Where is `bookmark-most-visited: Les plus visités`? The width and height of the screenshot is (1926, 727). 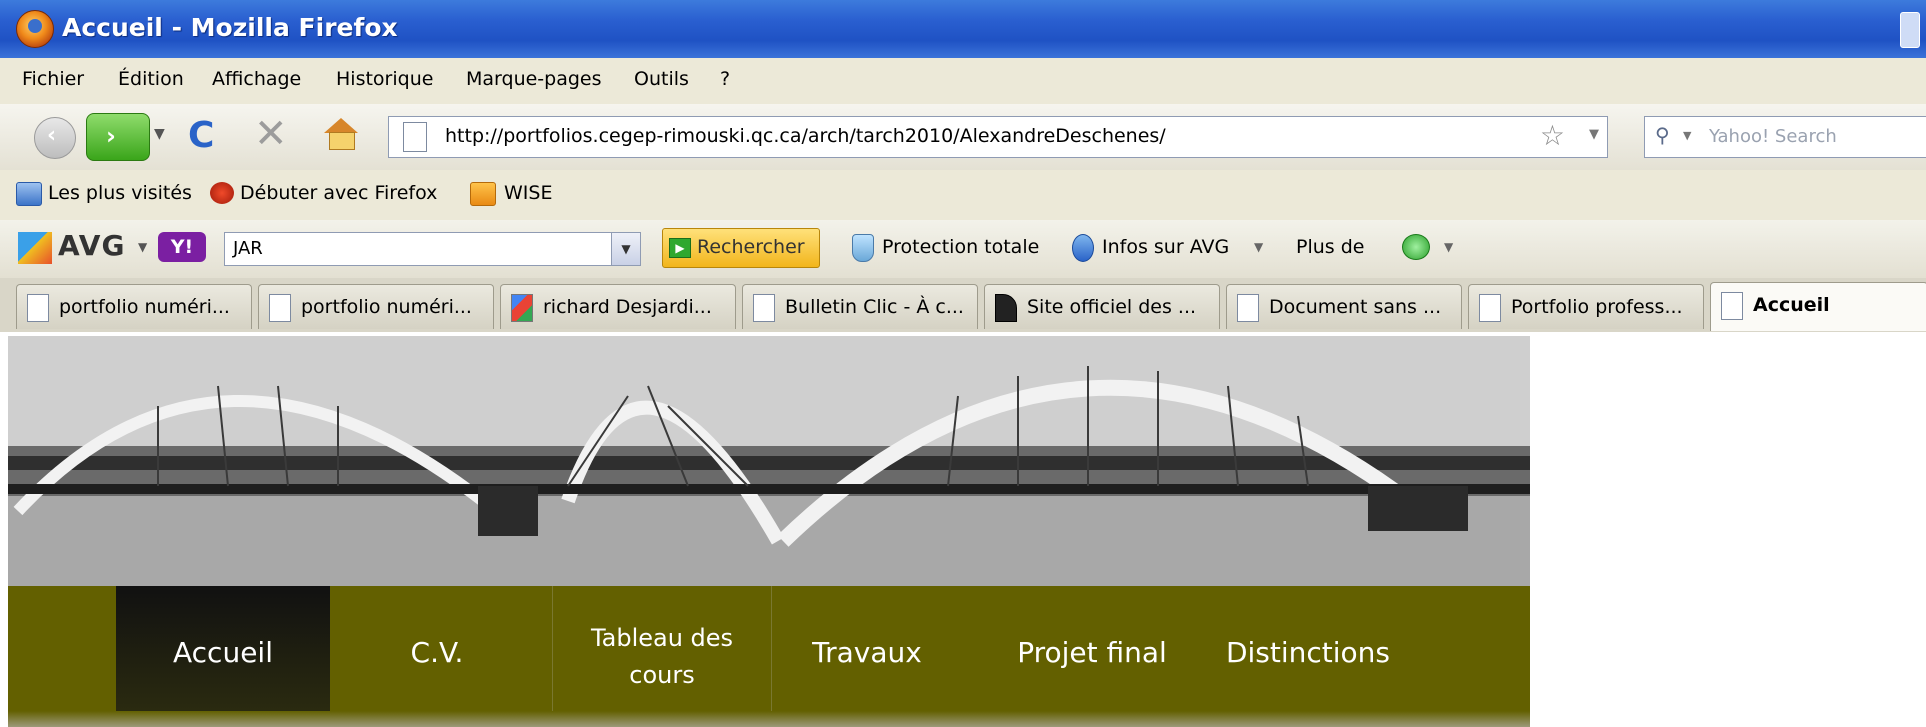
bookmark-most-visited: Les plus visités is located at coordinates (120, 193).